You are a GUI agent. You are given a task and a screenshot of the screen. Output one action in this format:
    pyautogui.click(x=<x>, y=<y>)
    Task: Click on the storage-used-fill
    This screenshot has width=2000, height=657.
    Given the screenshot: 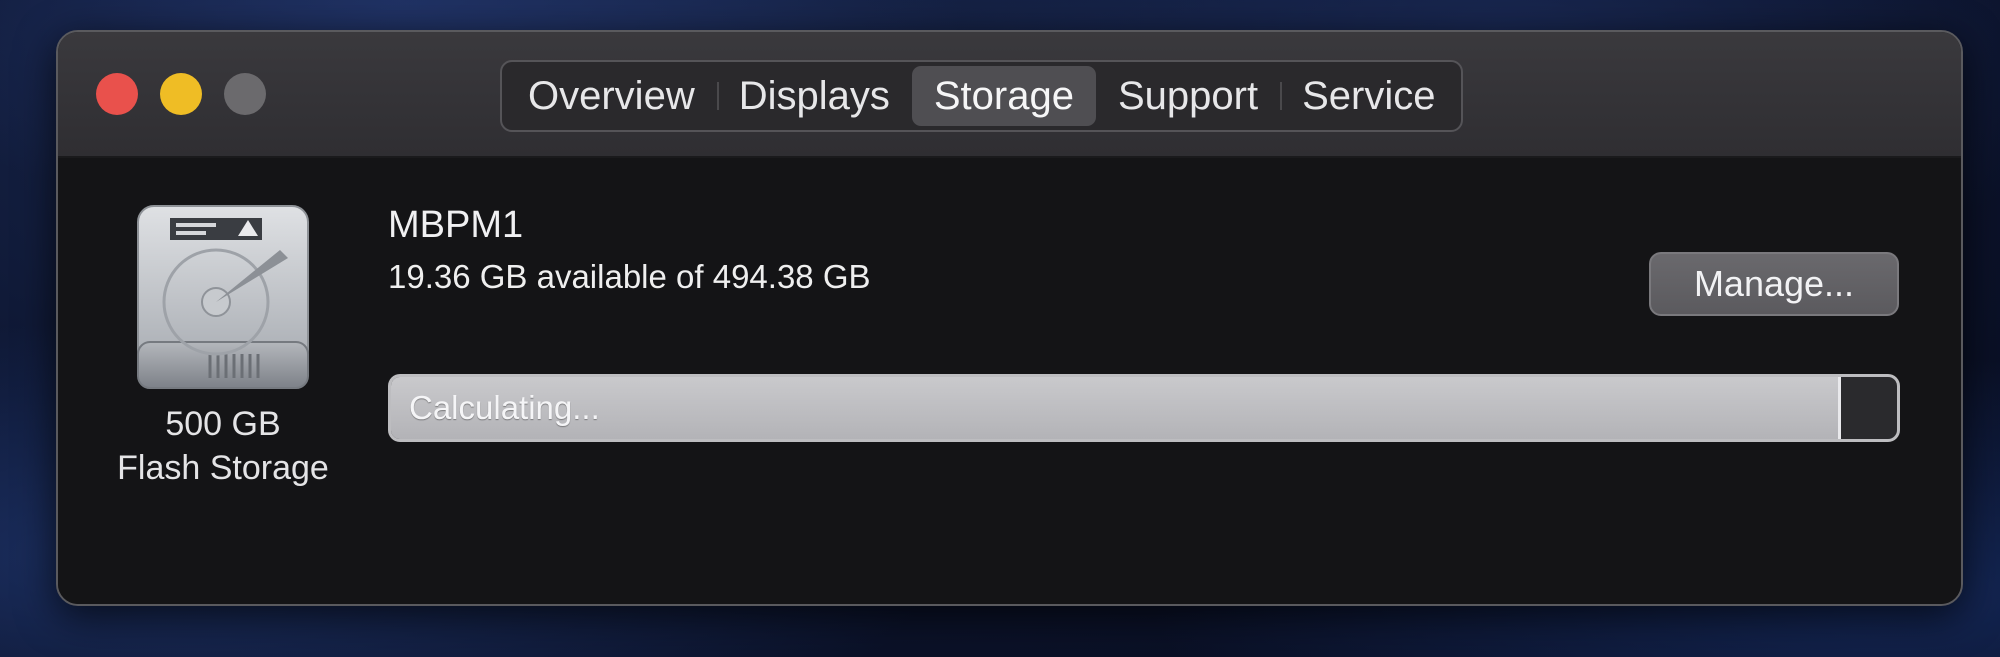 What is the action you would take?
    pyautogui.click(x=1116, y=408)
    